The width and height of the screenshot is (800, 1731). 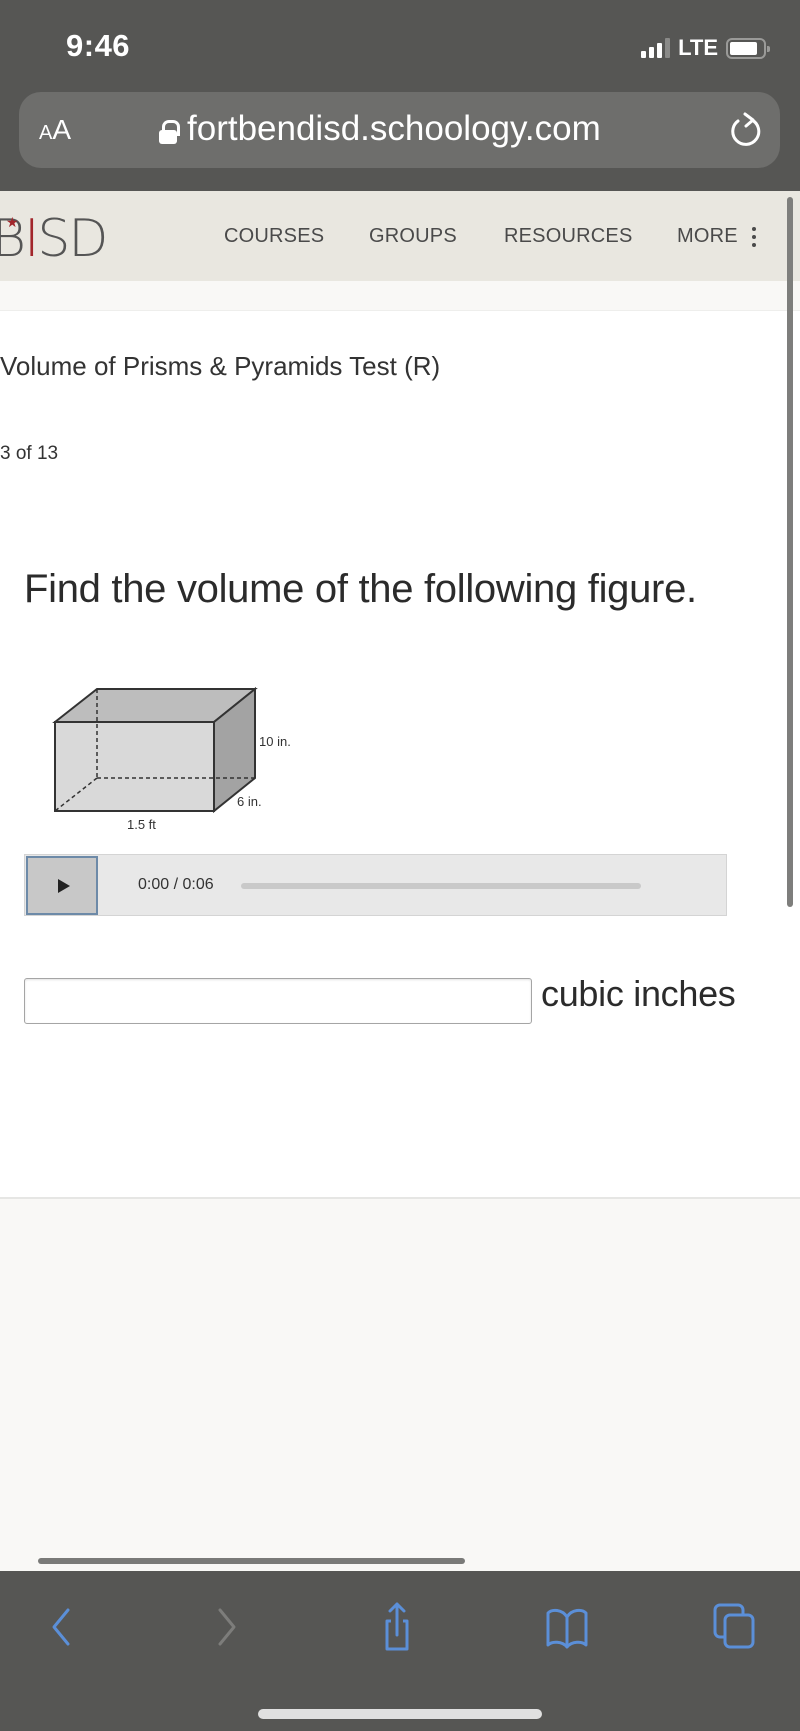 I want to click on prism-drawing, so click(x=155, y=750).